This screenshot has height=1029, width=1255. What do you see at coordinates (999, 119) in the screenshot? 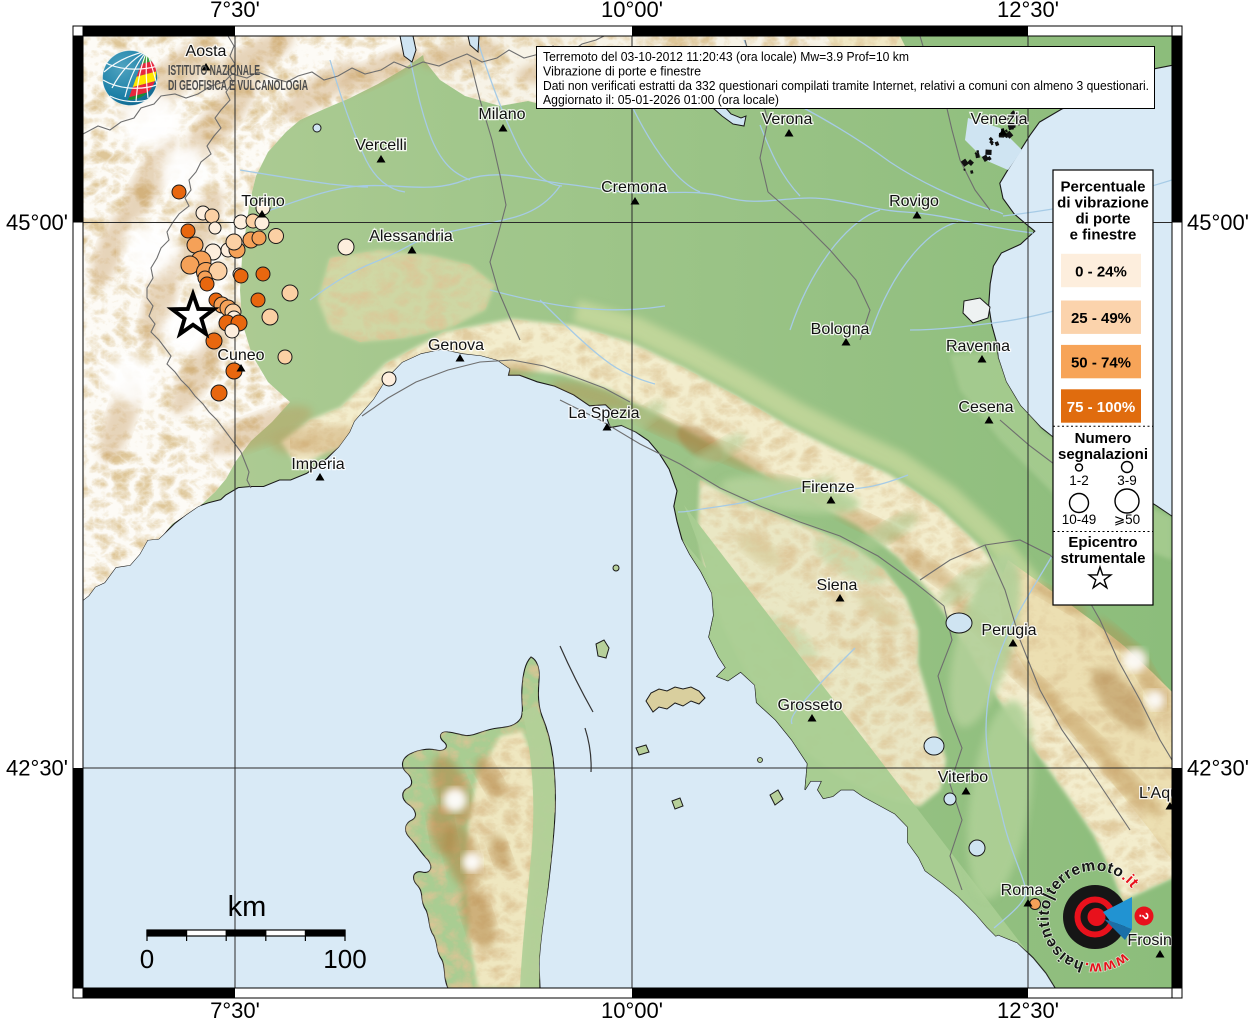
I see `svg-text: Venezia` at bounding box center [999, 119].